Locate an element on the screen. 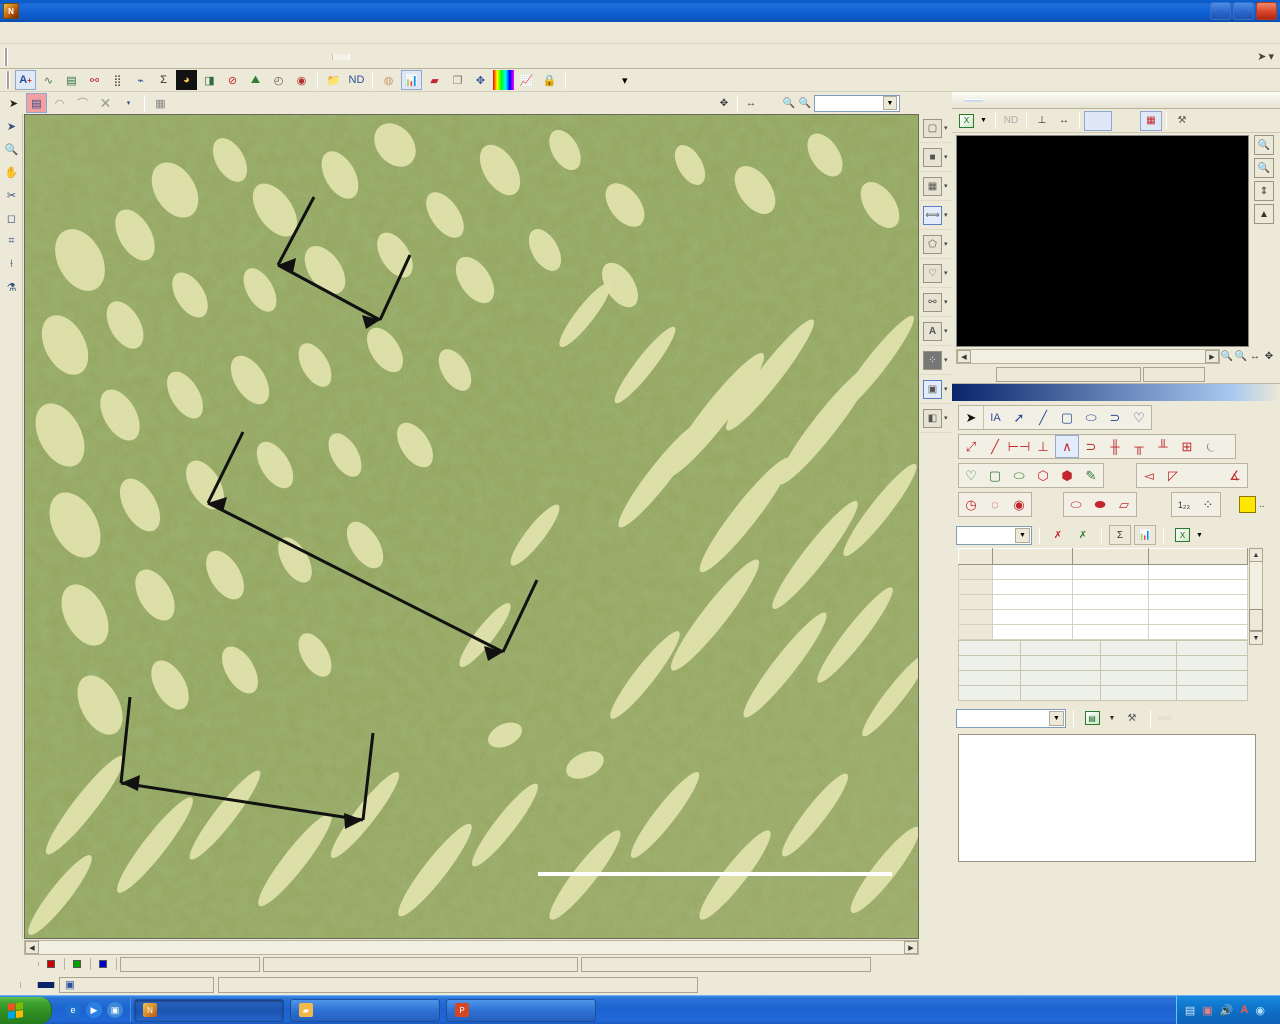 This screenshot has height=1024, width=1280. histogram-icon: 📊 is located at coordinates (411, 80).